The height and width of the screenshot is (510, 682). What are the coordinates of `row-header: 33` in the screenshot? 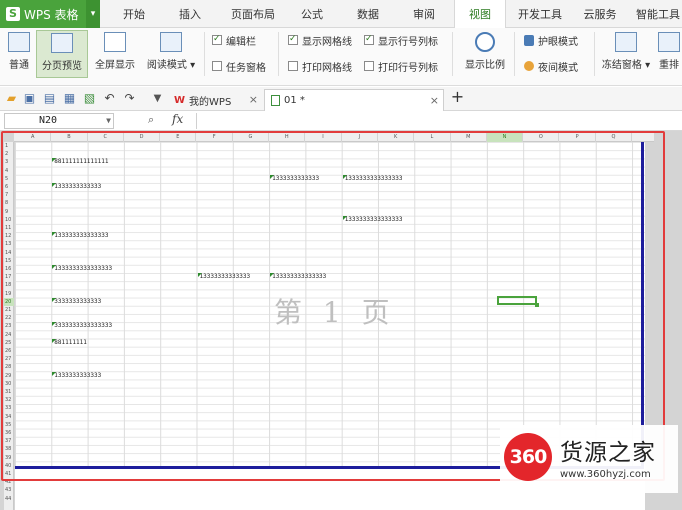 It's located at (9, 408).